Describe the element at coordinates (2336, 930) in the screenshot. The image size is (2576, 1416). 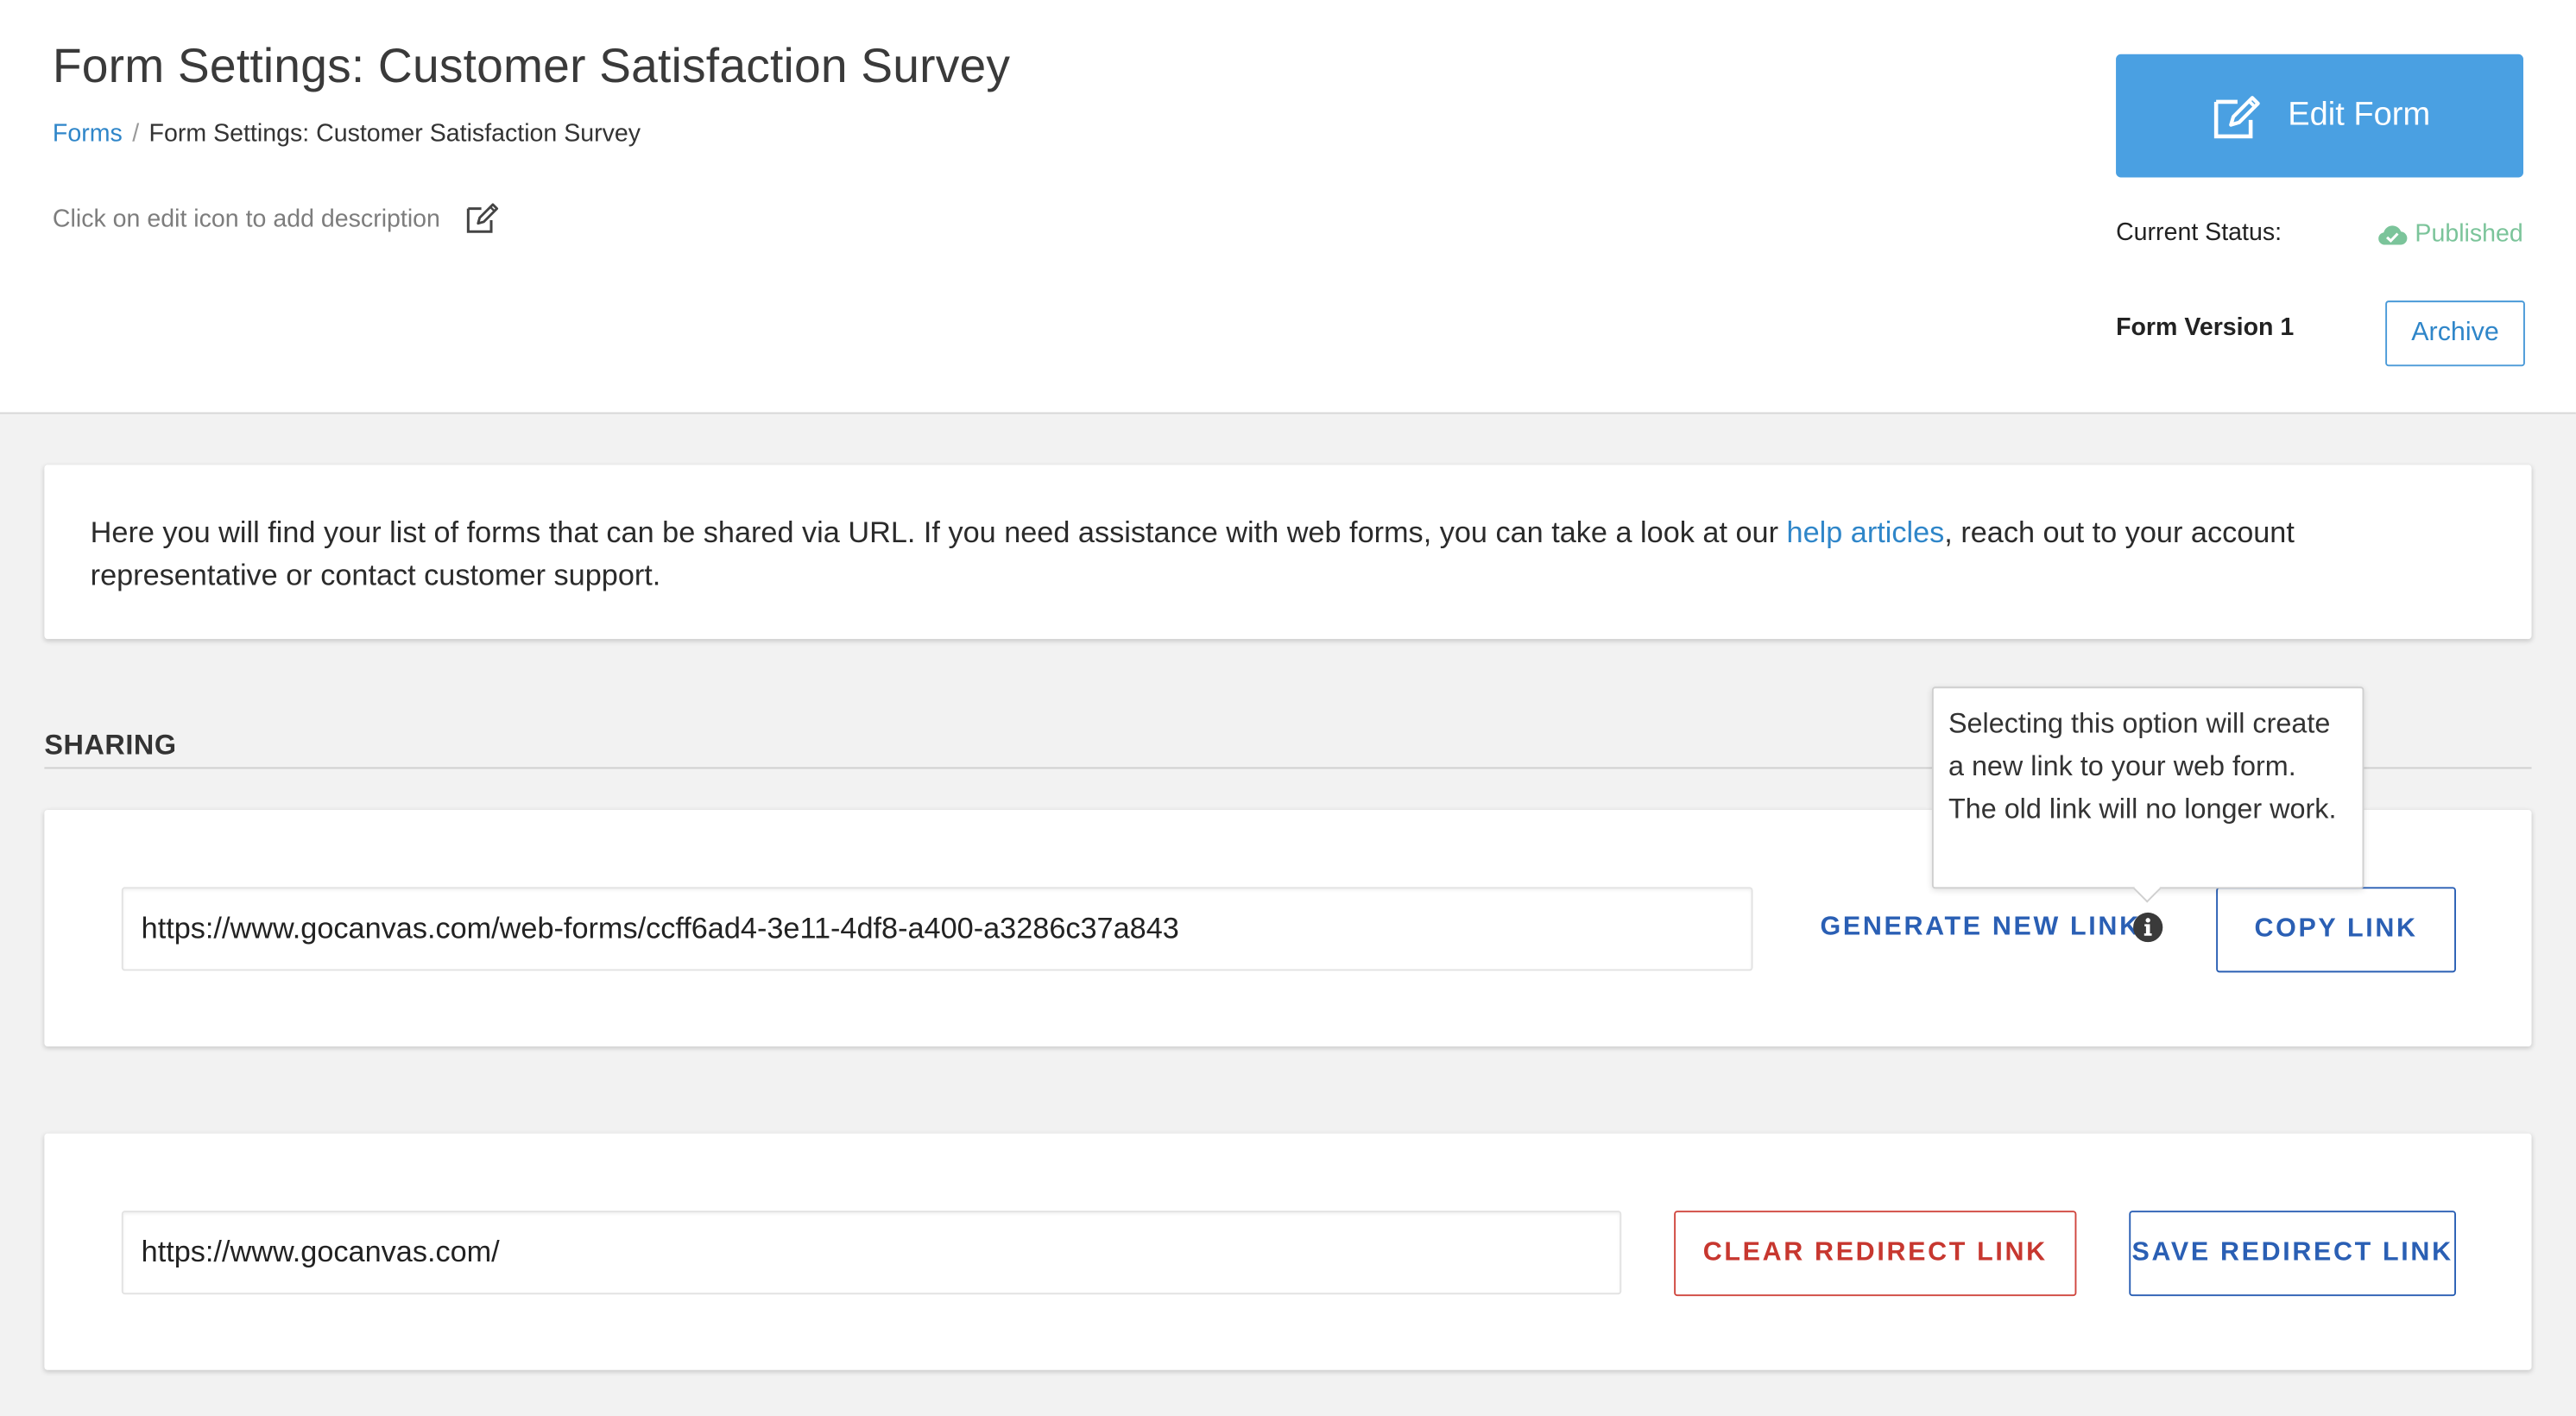
I see `copy-link-button: COPY LINK` at that location.